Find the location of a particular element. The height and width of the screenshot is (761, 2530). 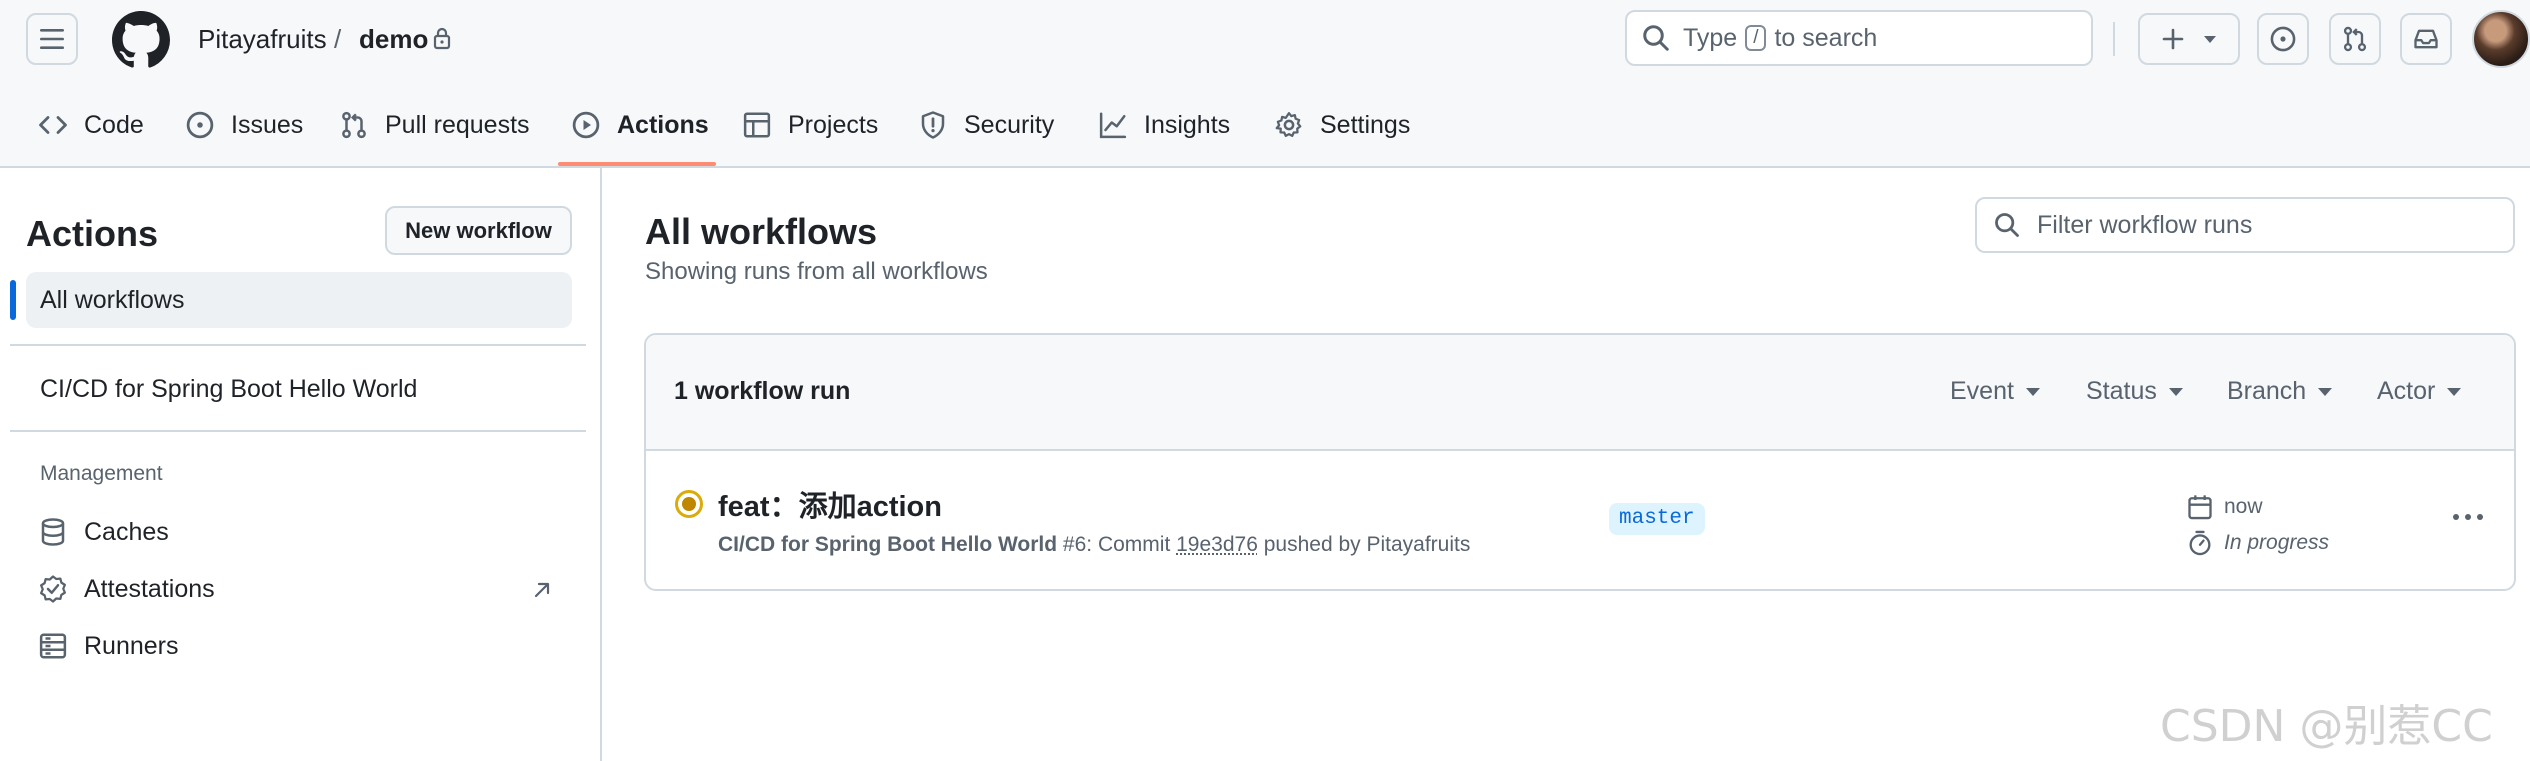

user-avatar is located at coordinates (2501, 39).